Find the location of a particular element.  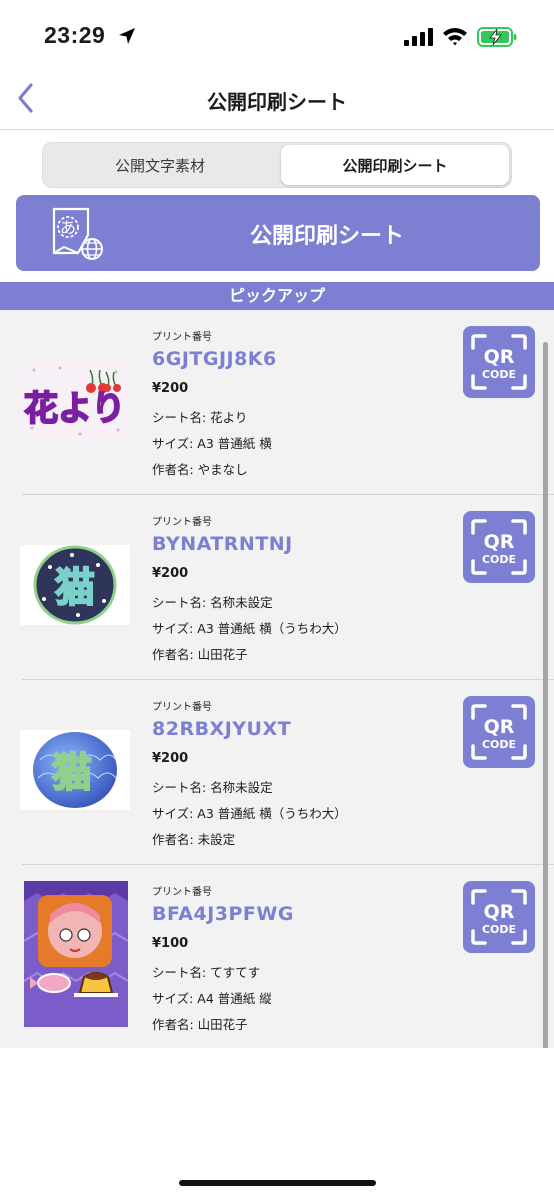

scrollbar is located at coordinates (545, 695).